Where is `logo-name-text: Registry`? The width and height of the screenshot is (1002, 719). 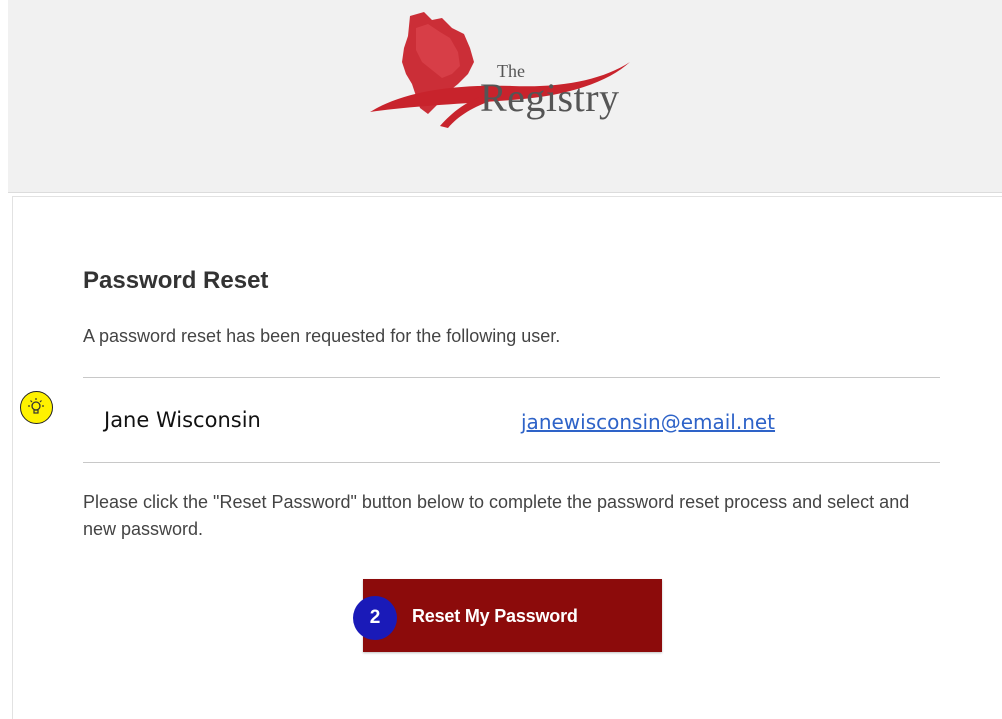 logo-name-text: Registry is located at coordinates (550, 97).